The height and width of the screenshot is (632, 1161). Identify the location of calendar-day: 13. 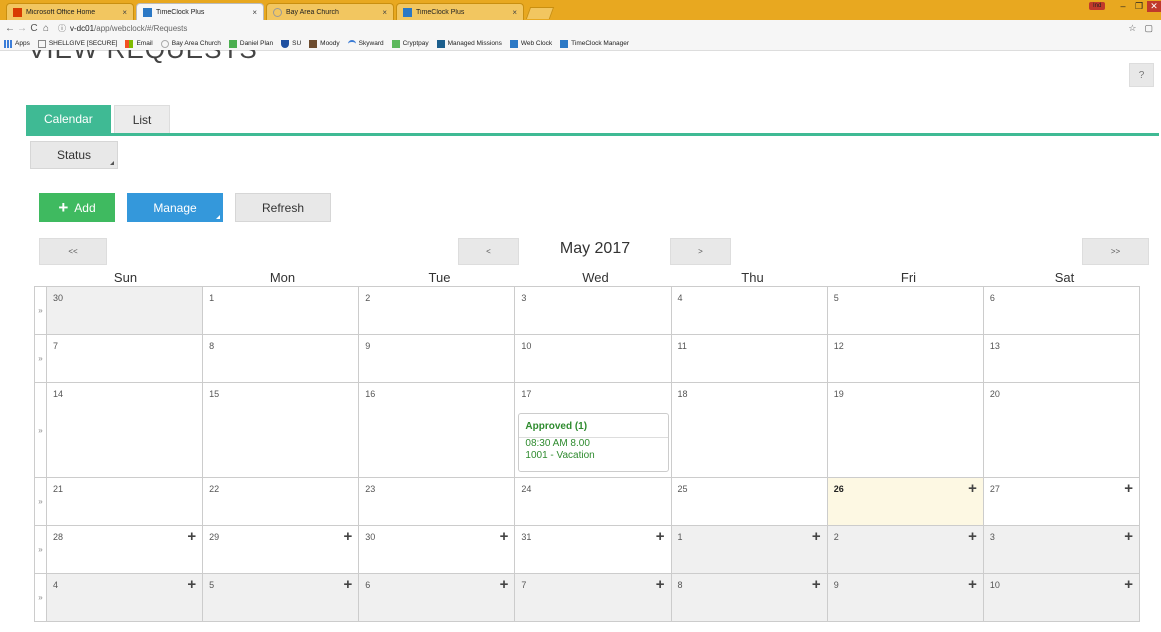
(1062, 358).